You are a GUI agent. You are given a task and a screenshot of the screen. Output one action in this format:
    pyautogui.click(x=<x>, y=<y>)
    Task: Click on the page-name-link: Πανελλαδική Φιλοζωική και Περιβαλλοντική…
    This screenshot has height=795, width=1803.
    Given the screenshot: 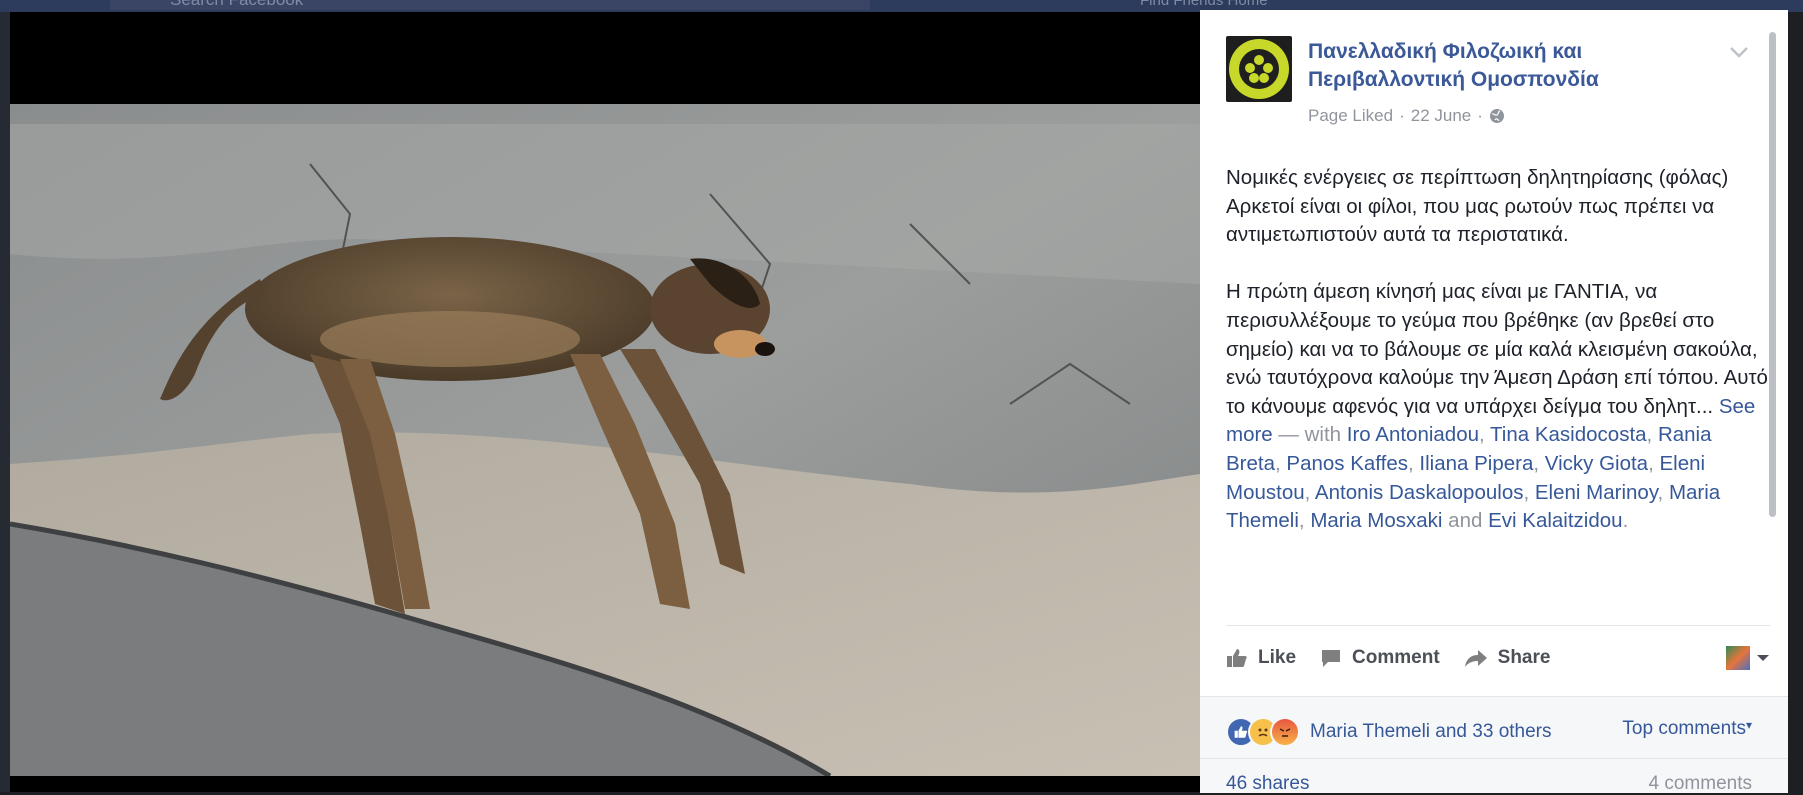 What is the action you would take?
    pyautogui.click(x=1508, y=66)
    